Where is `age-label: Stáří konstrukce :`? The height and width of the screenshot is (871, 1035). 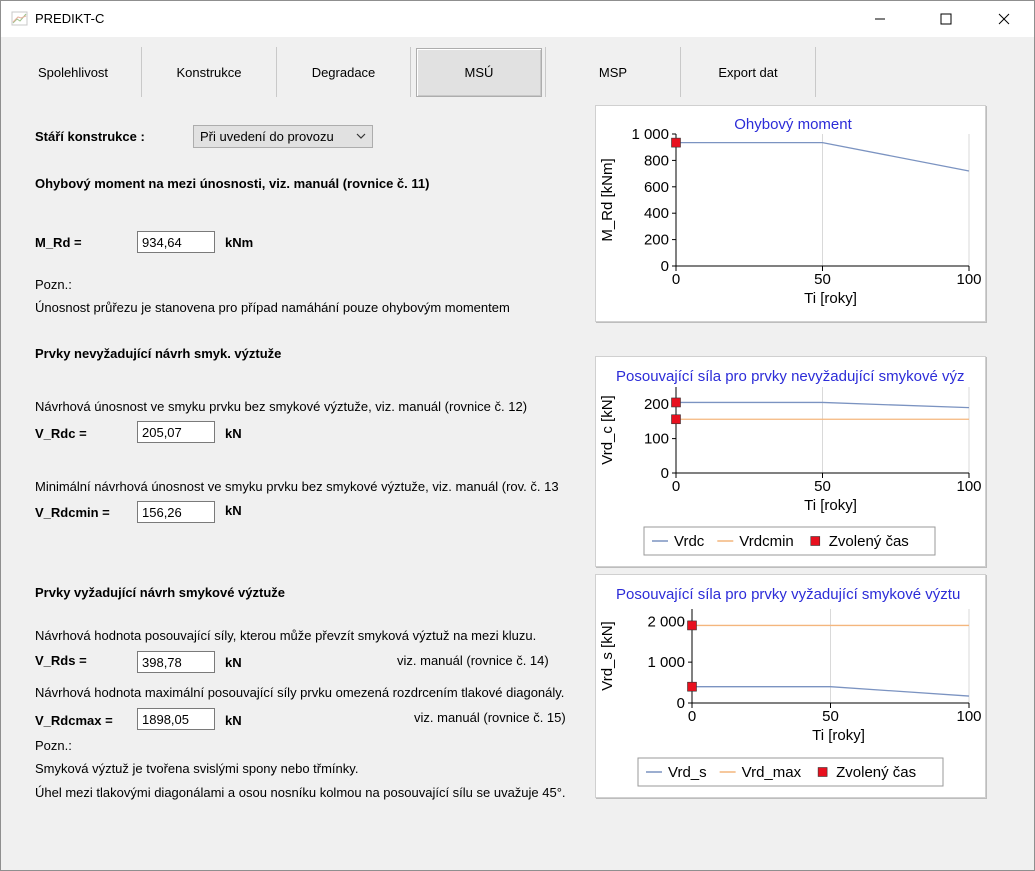
age-label: Stáří konstrukce : is located at coordinates (90, 136).